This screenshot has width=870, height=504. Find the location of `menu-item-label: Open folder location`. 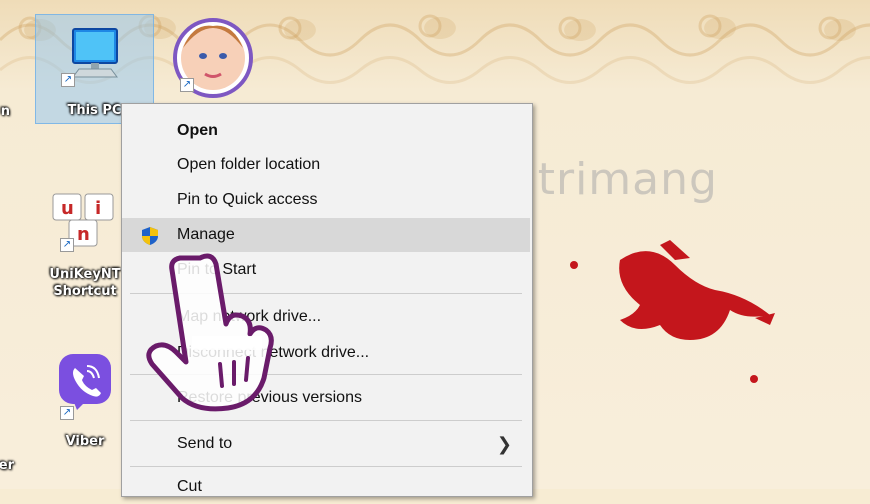

menu-item-label: Open folder location is located at coordinates (249, 164).